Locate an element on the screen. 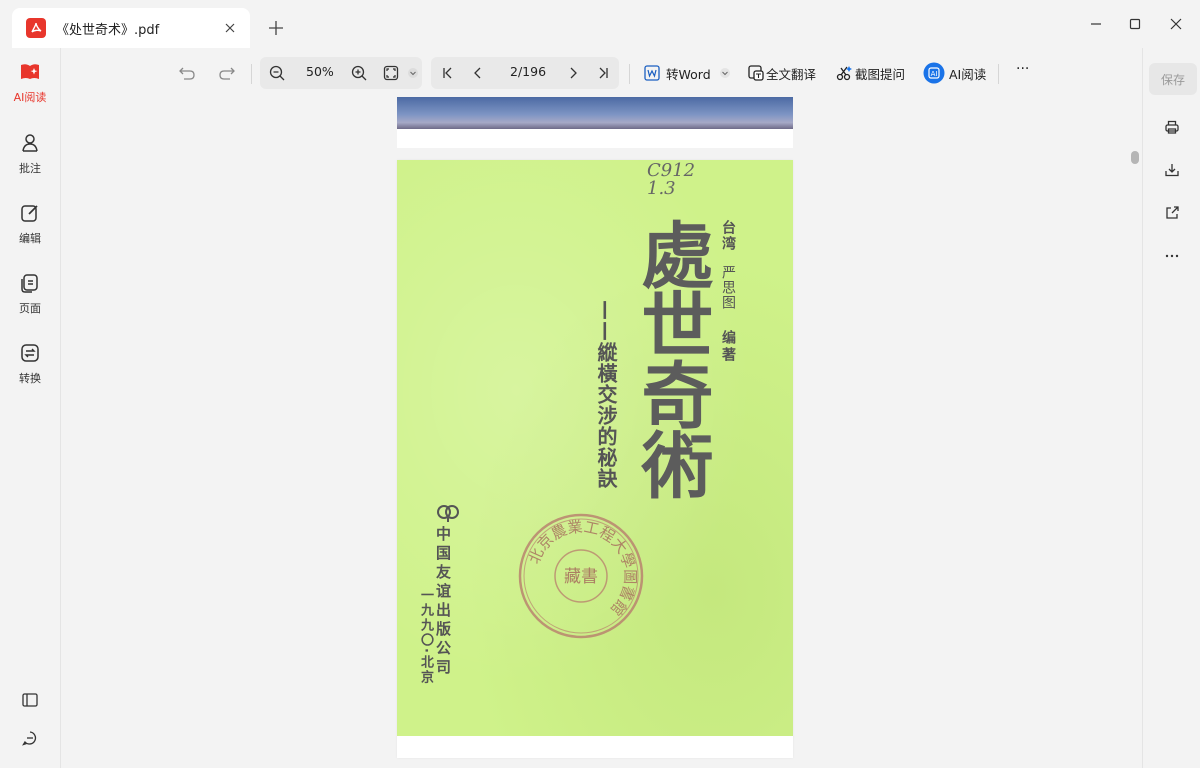  nav-label-pages: 页面 is located at coordinates (30, 308).